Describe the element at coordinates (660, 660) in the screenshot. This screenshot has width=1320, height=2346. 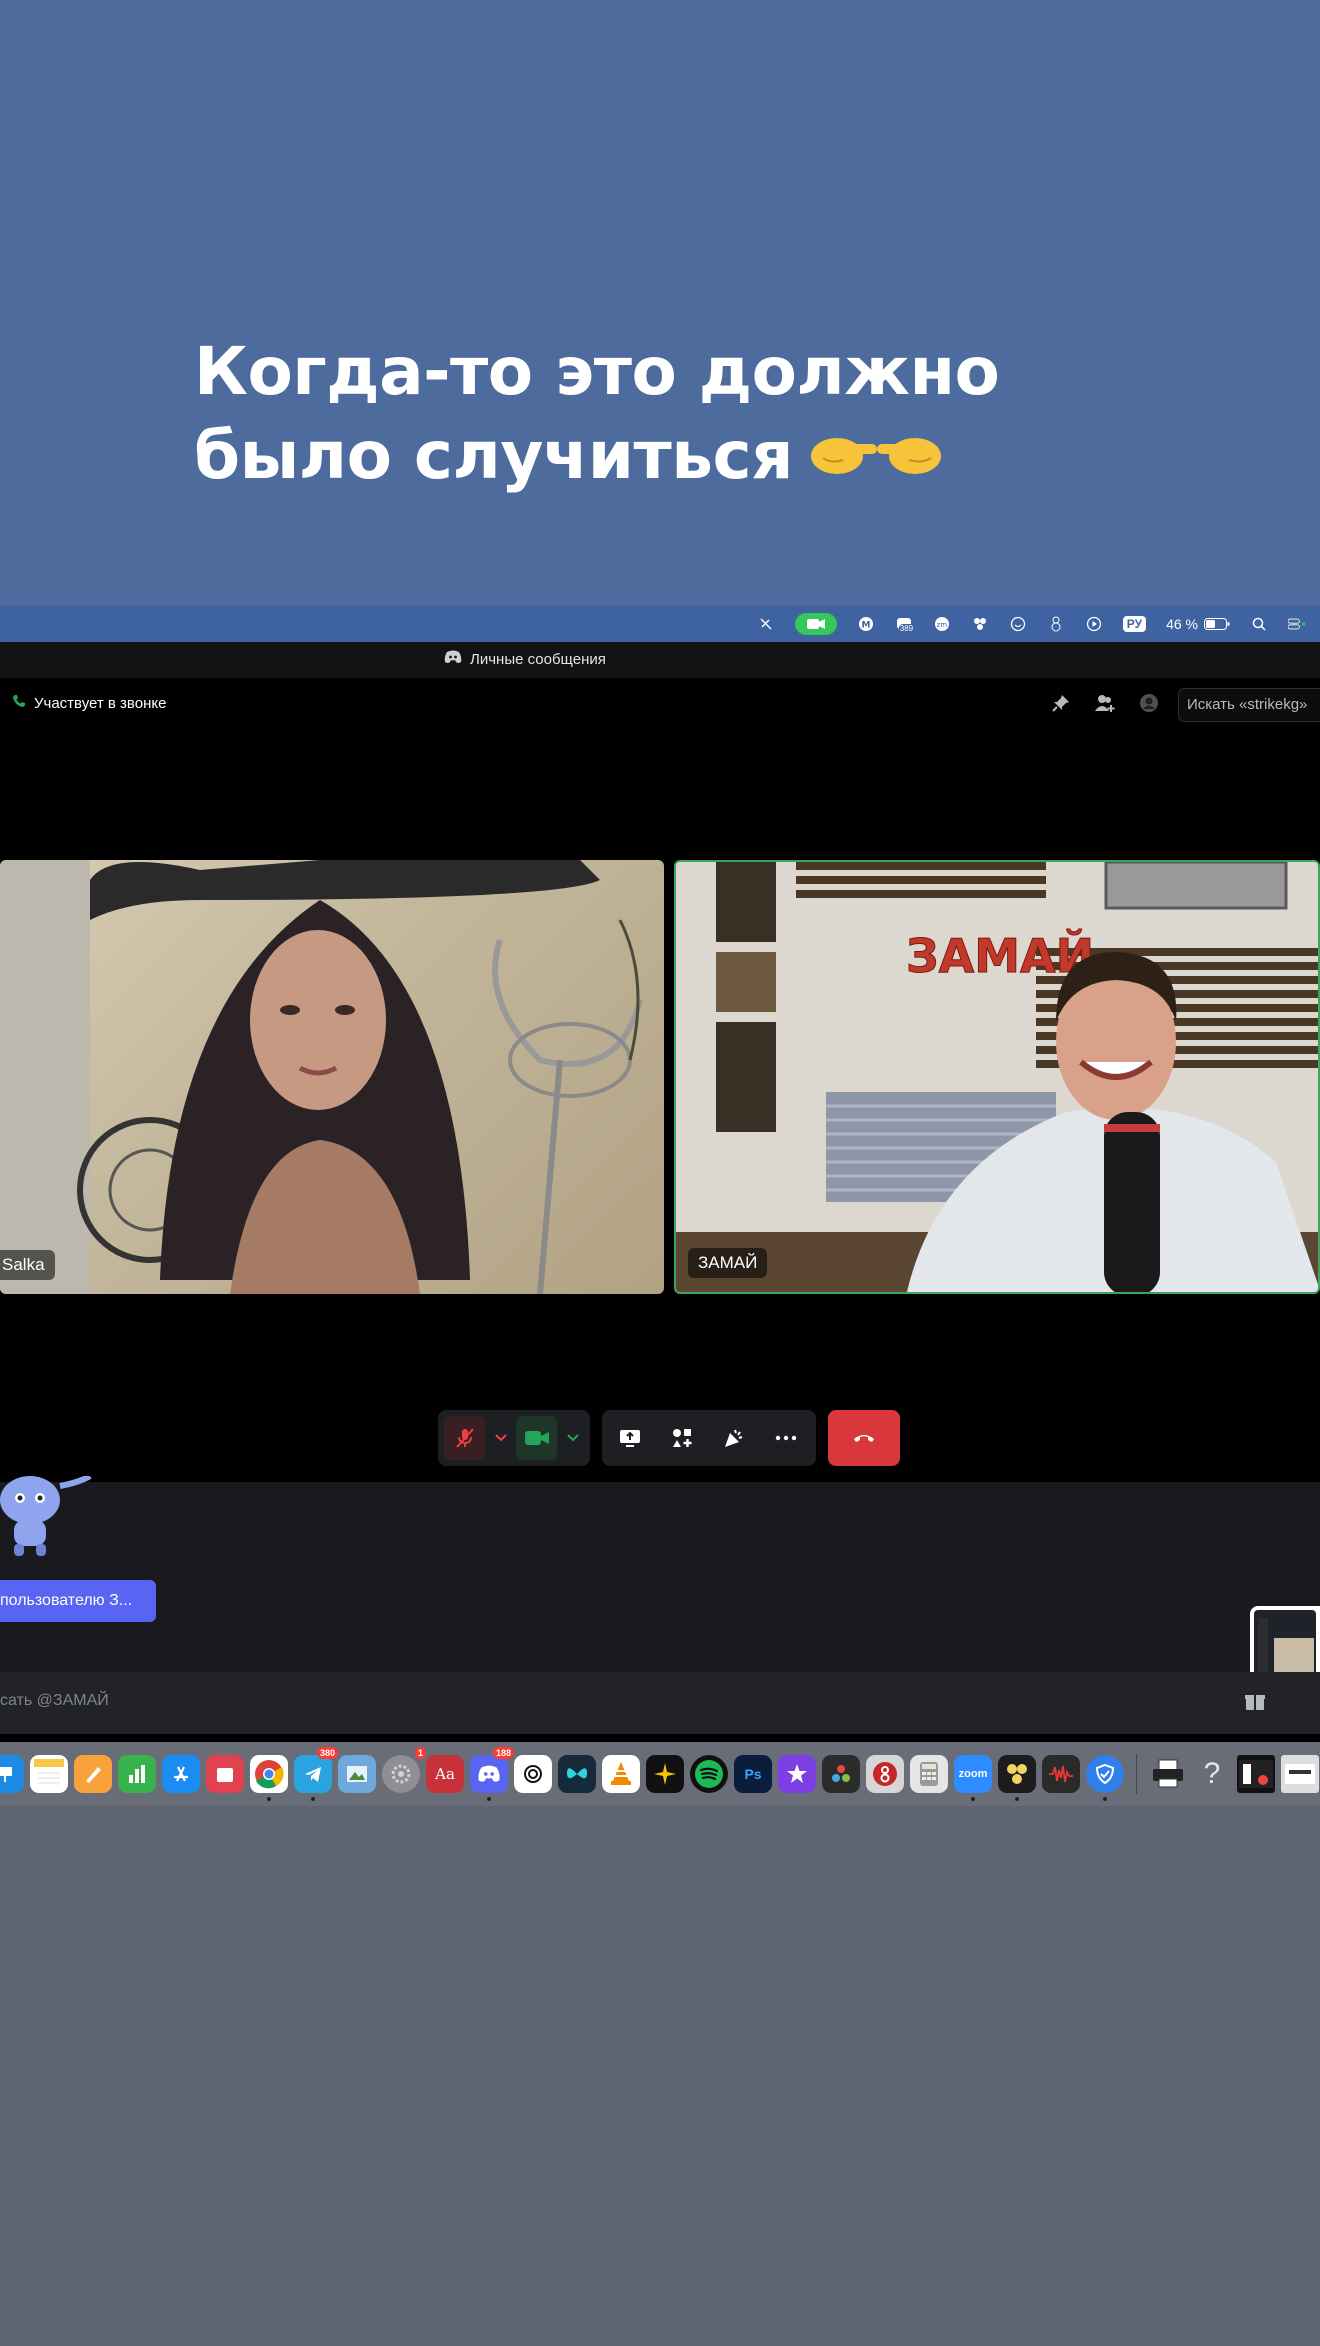
I see `discord-title-bar: Личные сообщения` at that location.